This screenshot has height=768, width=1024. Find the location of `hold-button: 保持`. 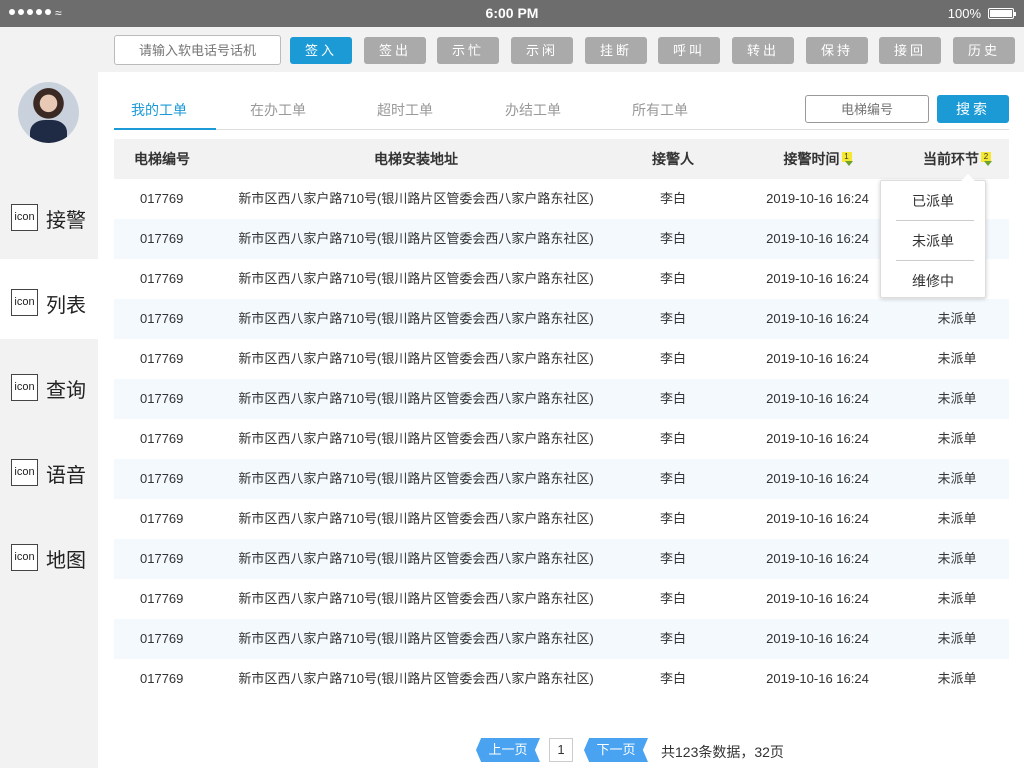

hold-button: 保持 is located at coordinates (837, 50).